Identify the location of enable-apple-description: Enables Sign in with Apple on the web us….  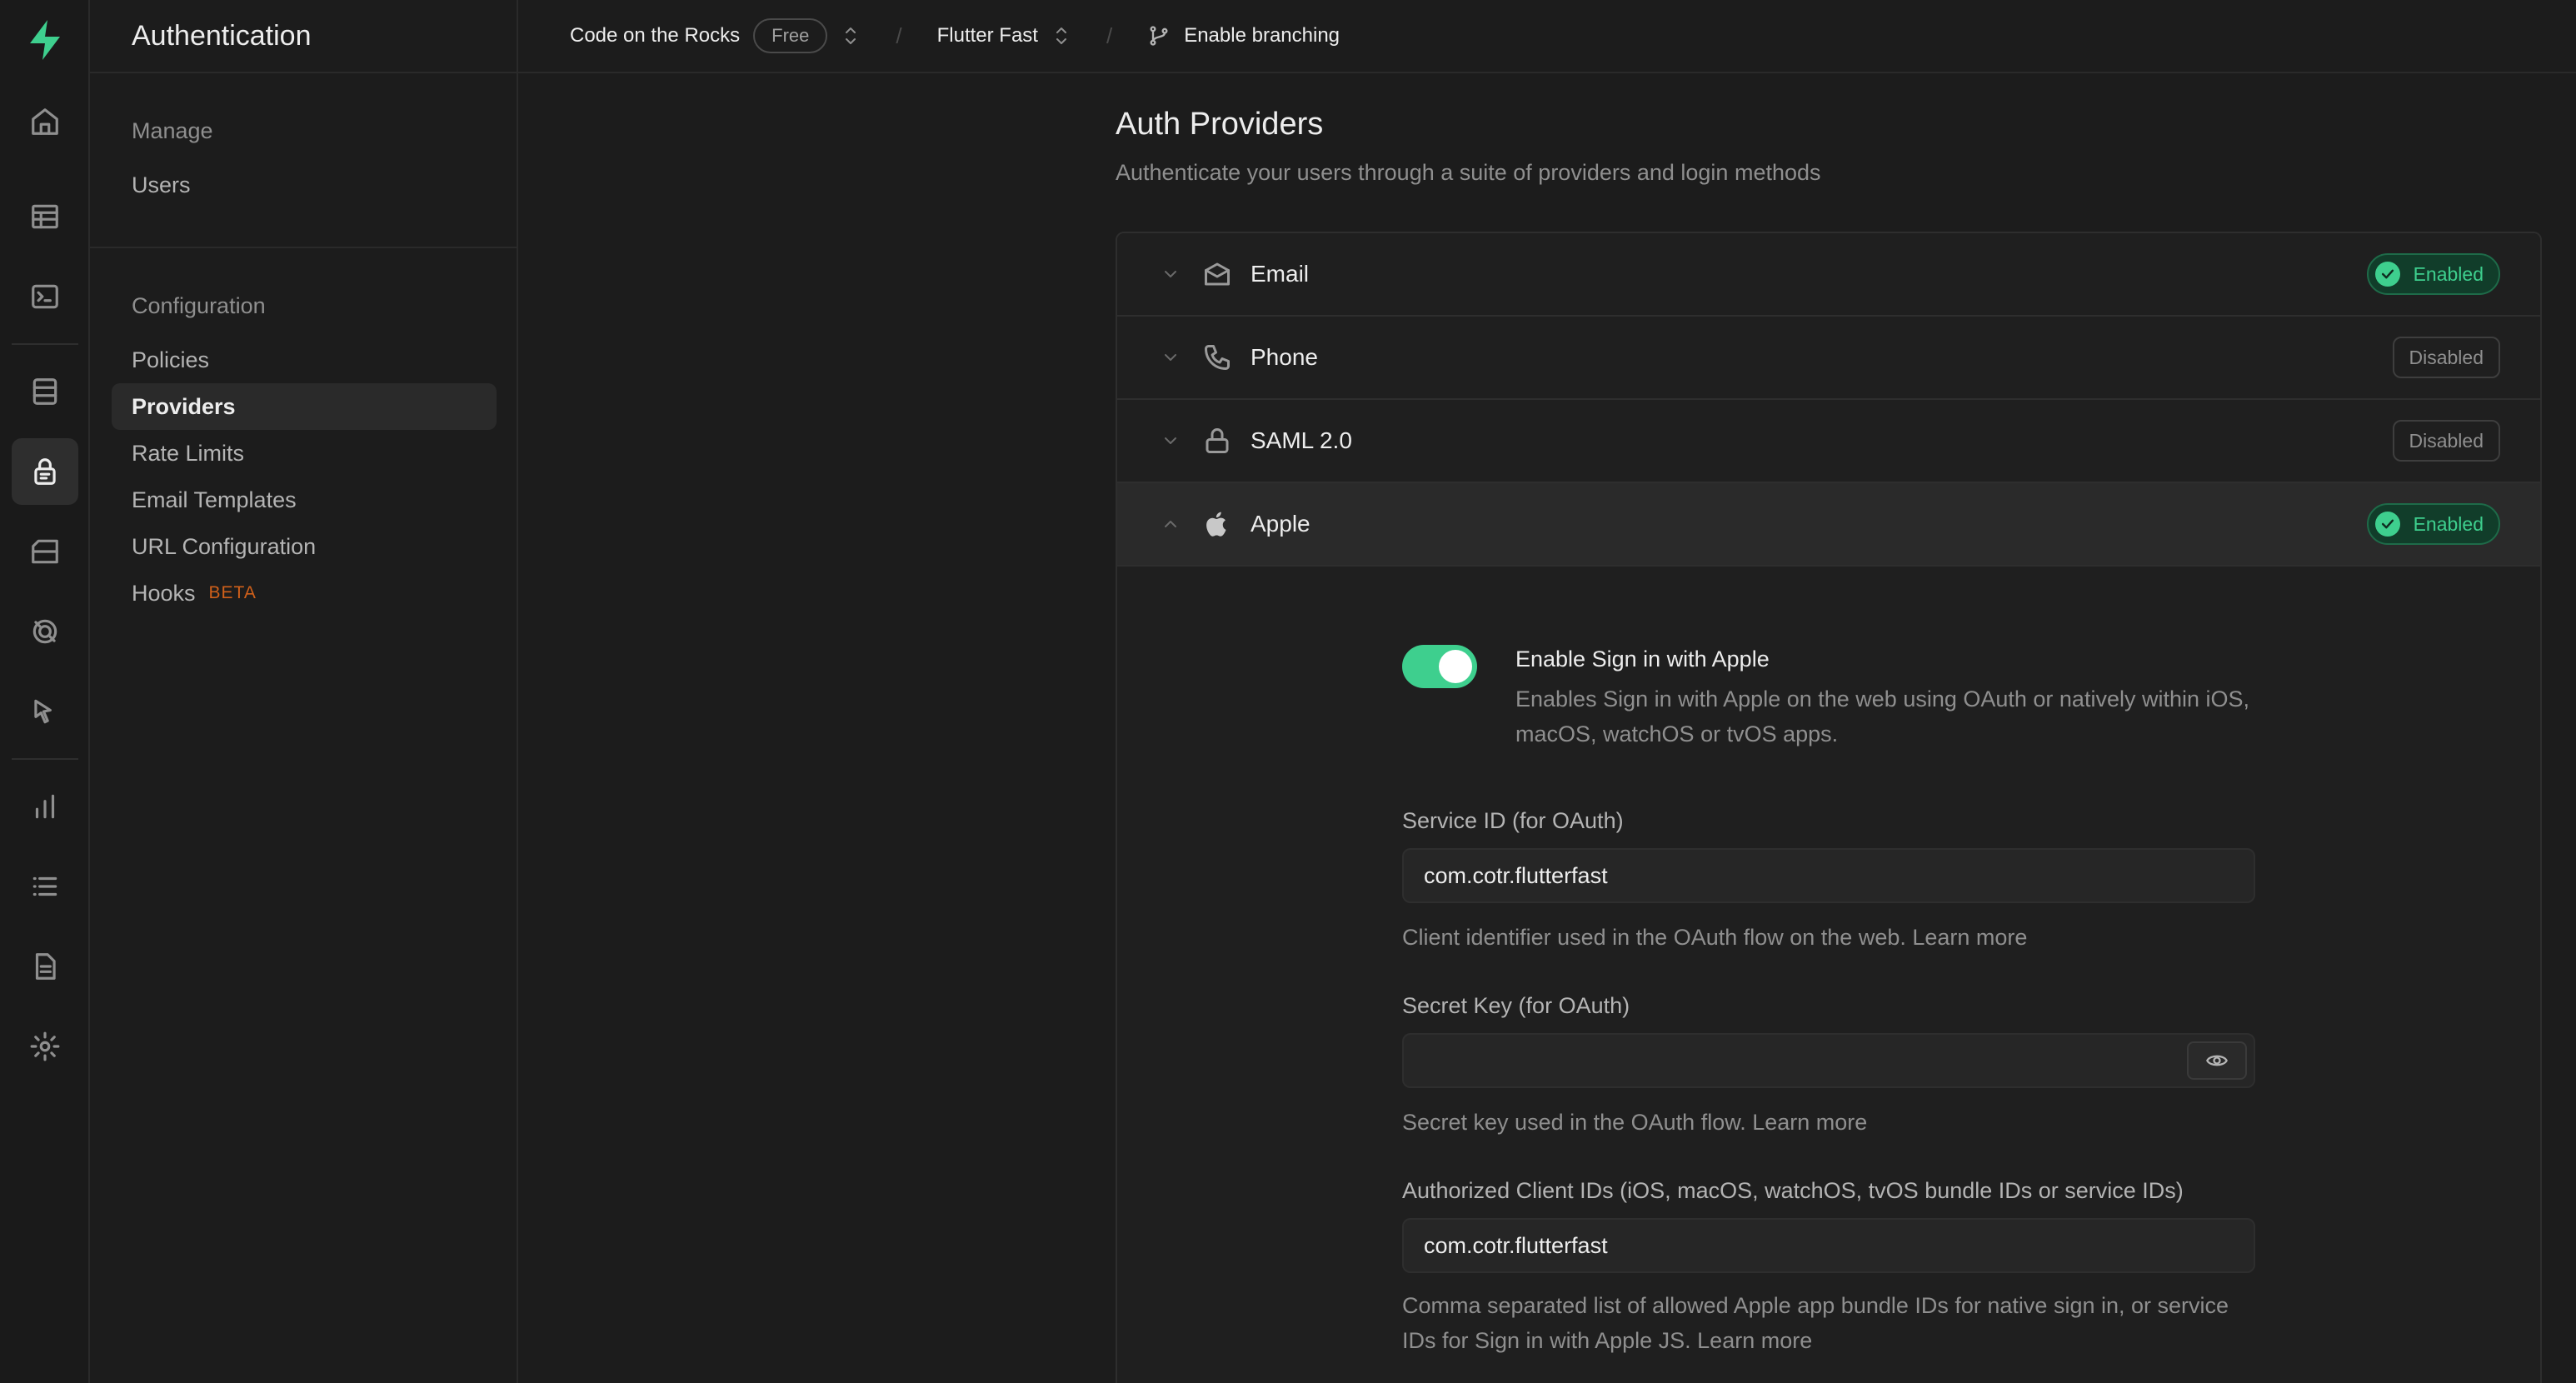
(1882, 716).